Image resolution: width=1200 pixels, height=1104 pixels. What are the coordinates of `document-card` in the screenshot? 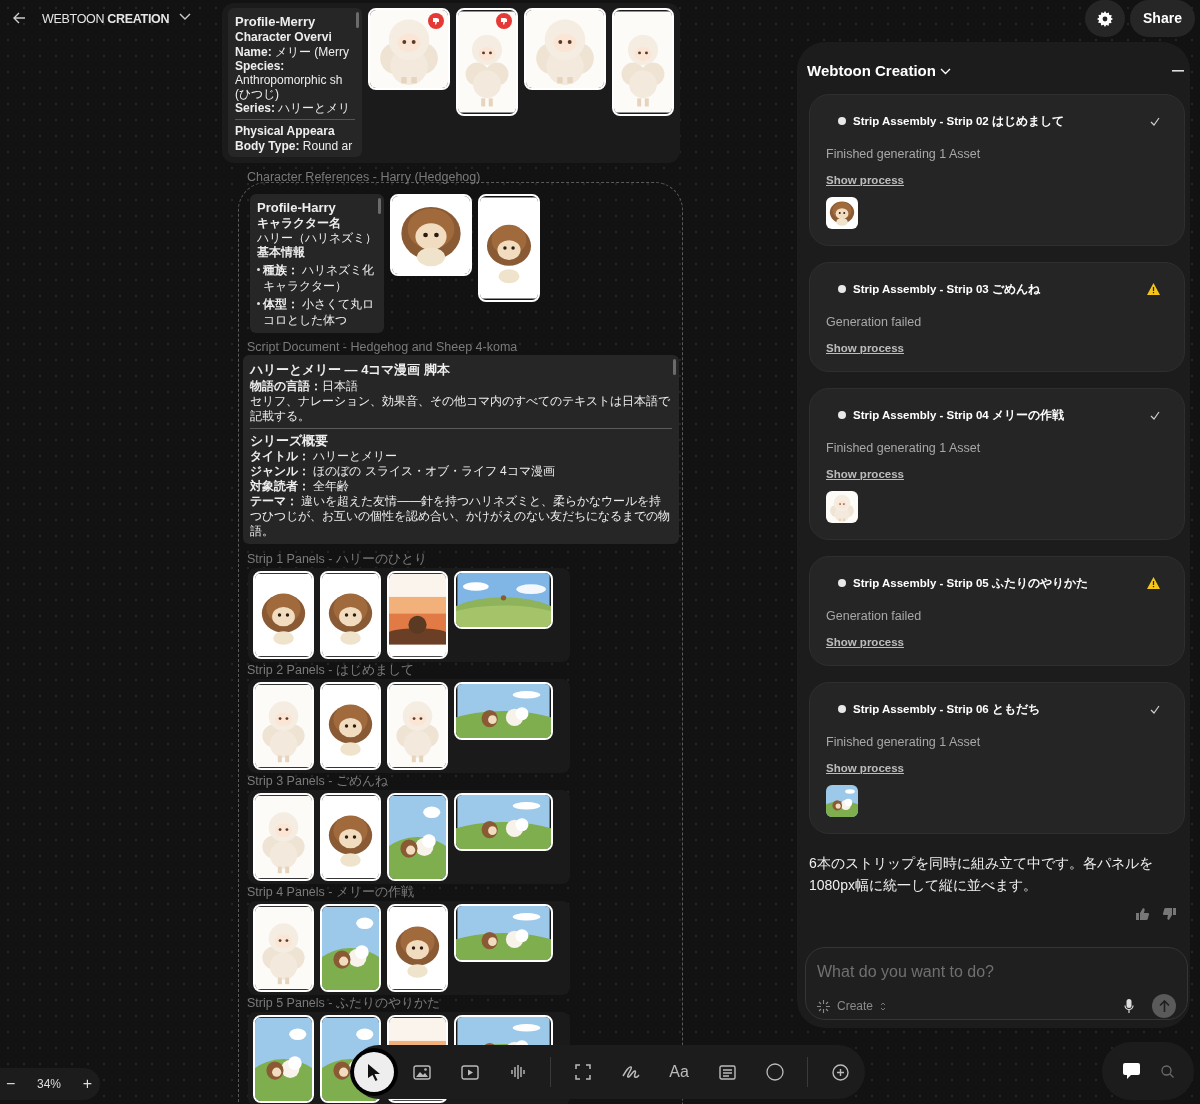 It's located at (461, 449).